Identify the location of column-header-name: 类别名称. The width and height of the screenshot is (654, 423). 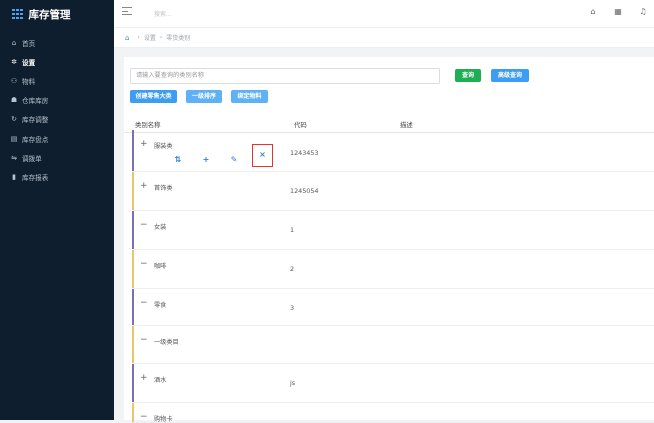
(148, 125).